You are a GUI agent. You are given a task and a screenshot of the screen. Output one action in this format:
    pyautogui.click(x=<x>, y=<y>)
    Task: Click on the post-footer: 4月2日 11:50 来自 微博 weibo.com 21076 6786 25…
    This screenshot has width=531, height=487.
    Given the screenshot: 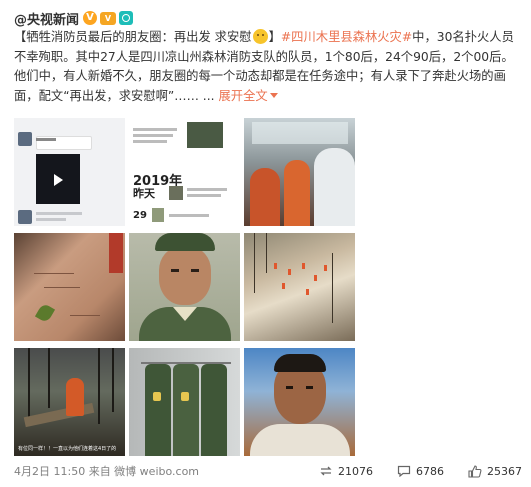 What is the action you would take?
    pyautogui.click(x=268, y=471)
    